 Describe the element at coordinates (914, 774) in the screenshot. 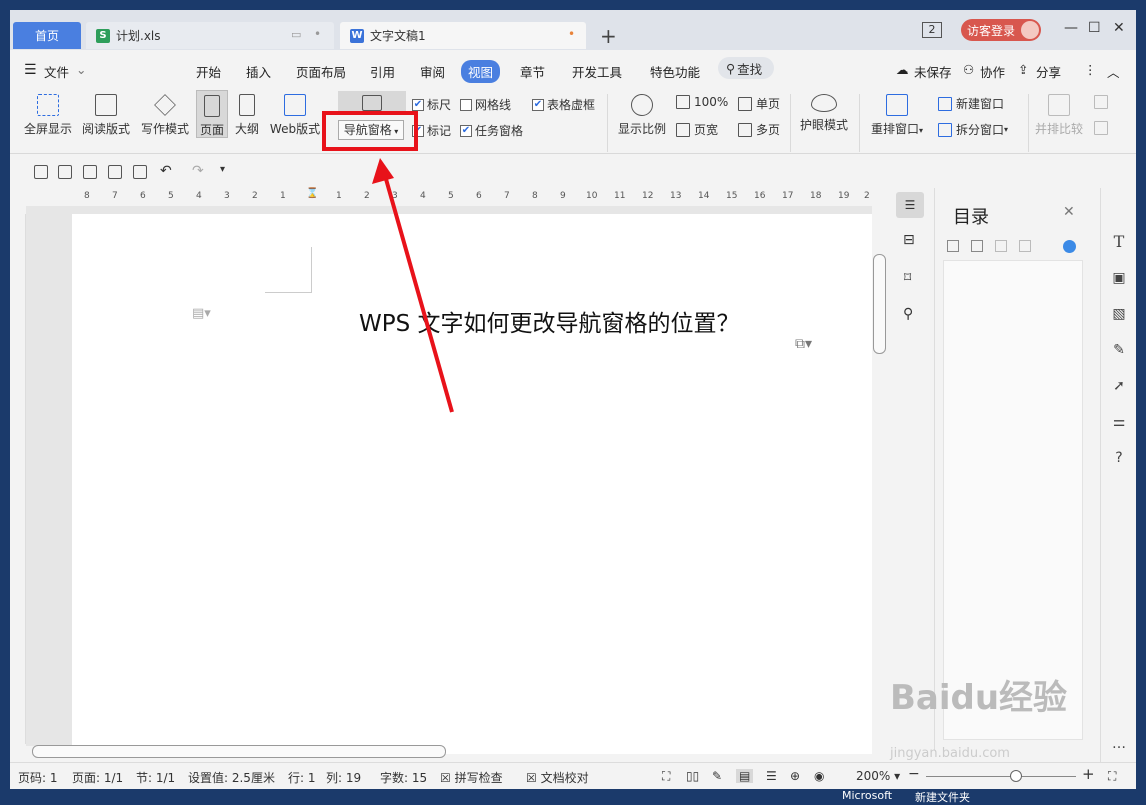

I see `zoom-out-icon: −` at that location.